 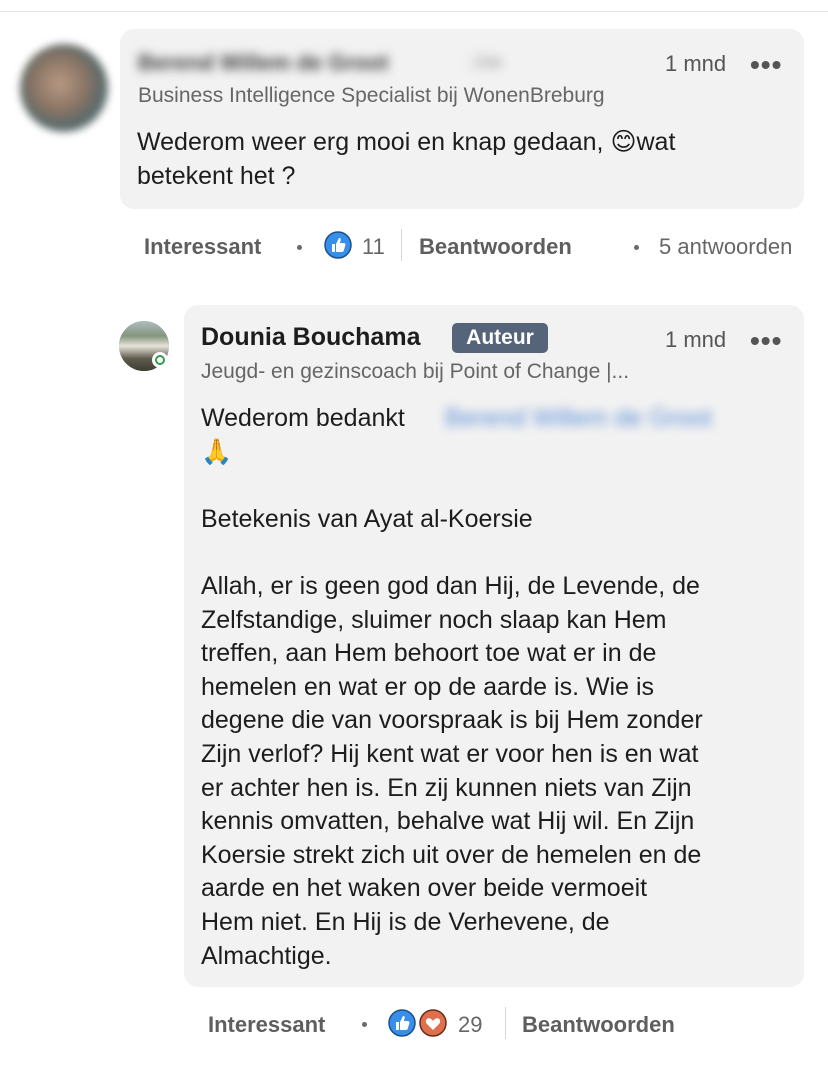 What do you see at coordinates (303, 418) in the screenshot?
I see `reply-intro: Wederom bedankt` at bounding box center [303, 418].